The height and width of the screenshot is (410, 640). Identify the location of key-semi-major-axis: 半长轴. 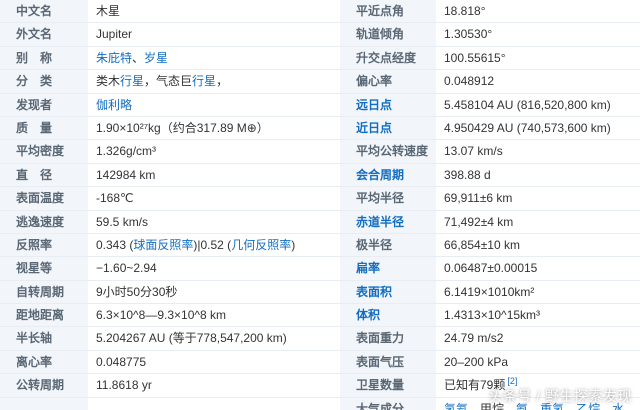
(44, 338).